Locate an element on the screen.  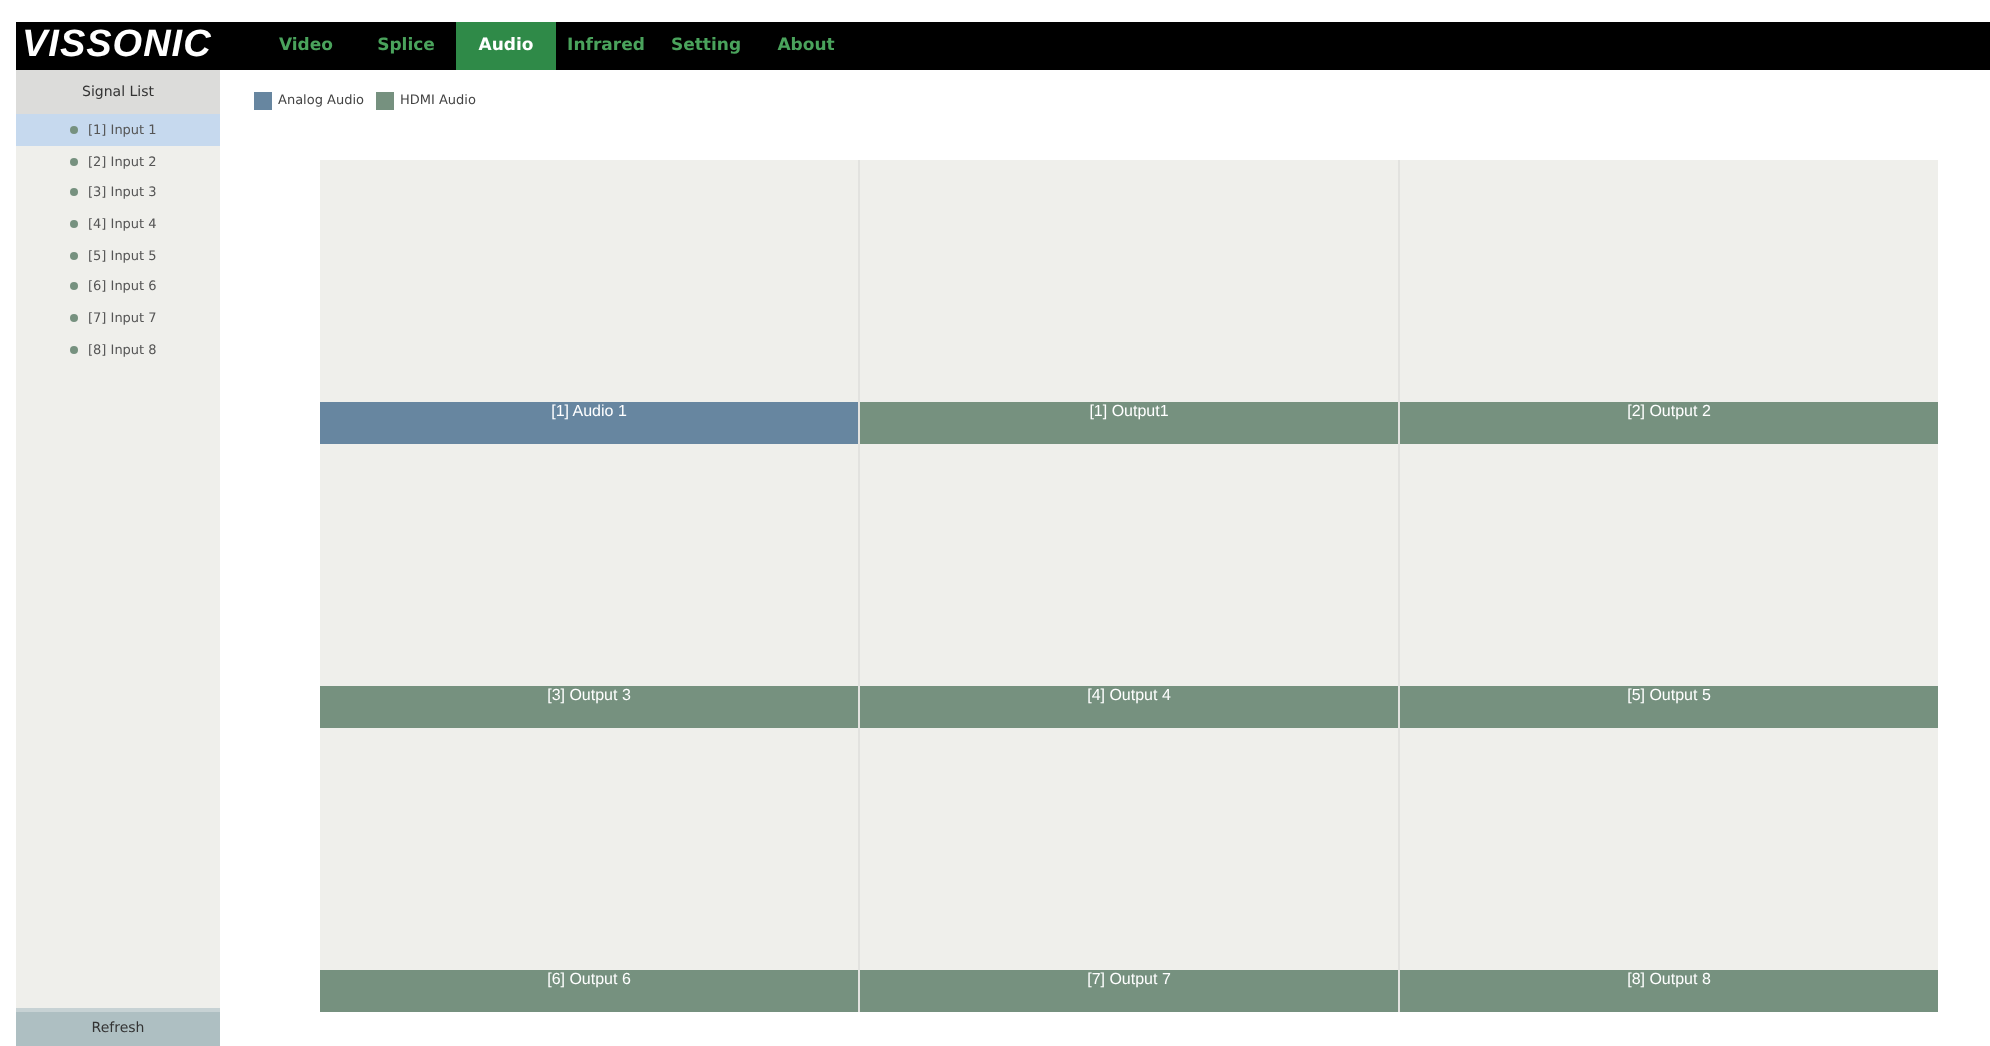
nav-tab: Audio is located at coordinates (506, 46).